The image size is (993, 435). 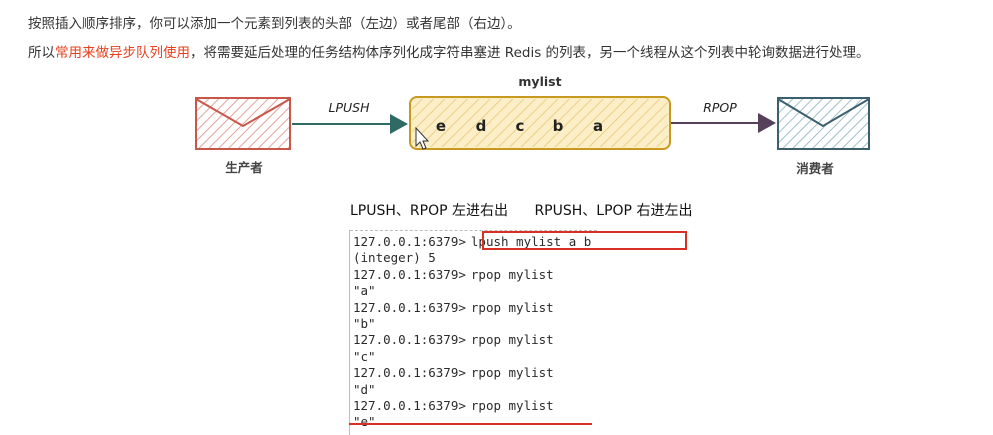 What do you see at coordinates (584, 240) in the screenshot?
I see `command-highlight-box` at bounding box center [584, 240].